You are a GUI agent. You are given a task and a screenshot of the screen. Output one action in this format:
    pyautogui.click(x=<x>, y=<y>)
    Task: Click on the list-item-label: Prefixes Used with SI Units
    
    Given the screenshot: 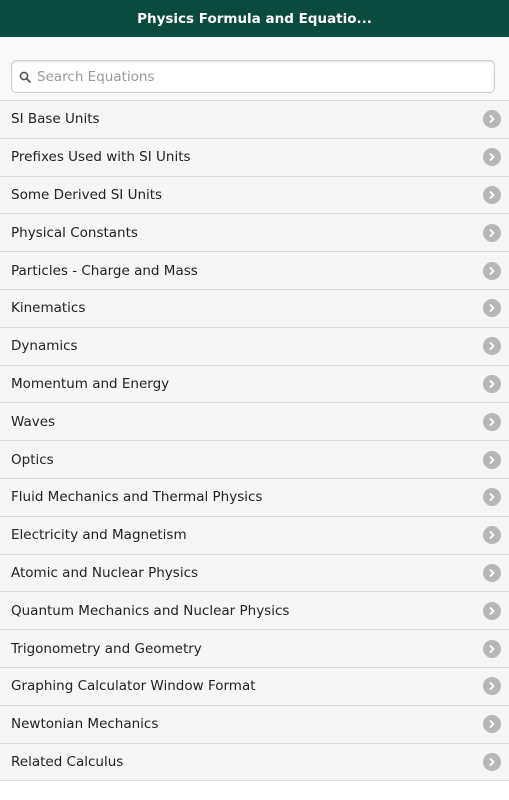 What is the action you would take?
    pyautogui.click(x=101, y=157)
    